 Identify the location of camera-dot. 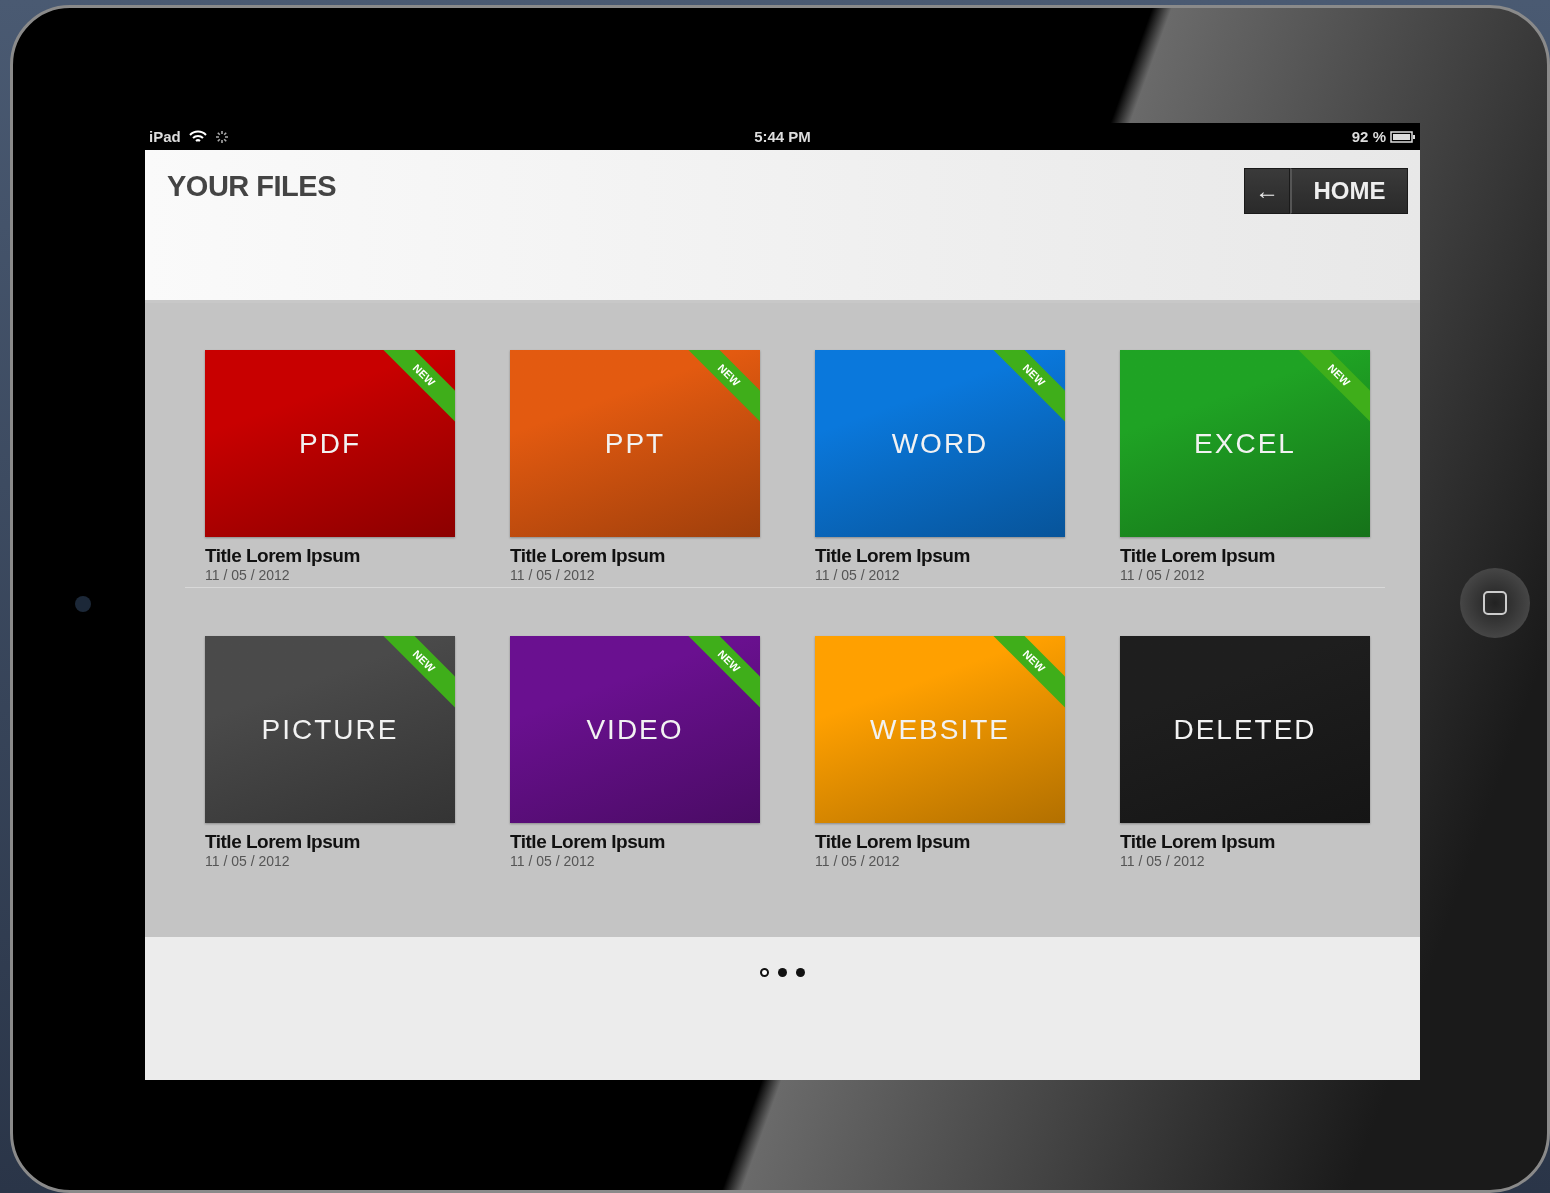
(83, 604).